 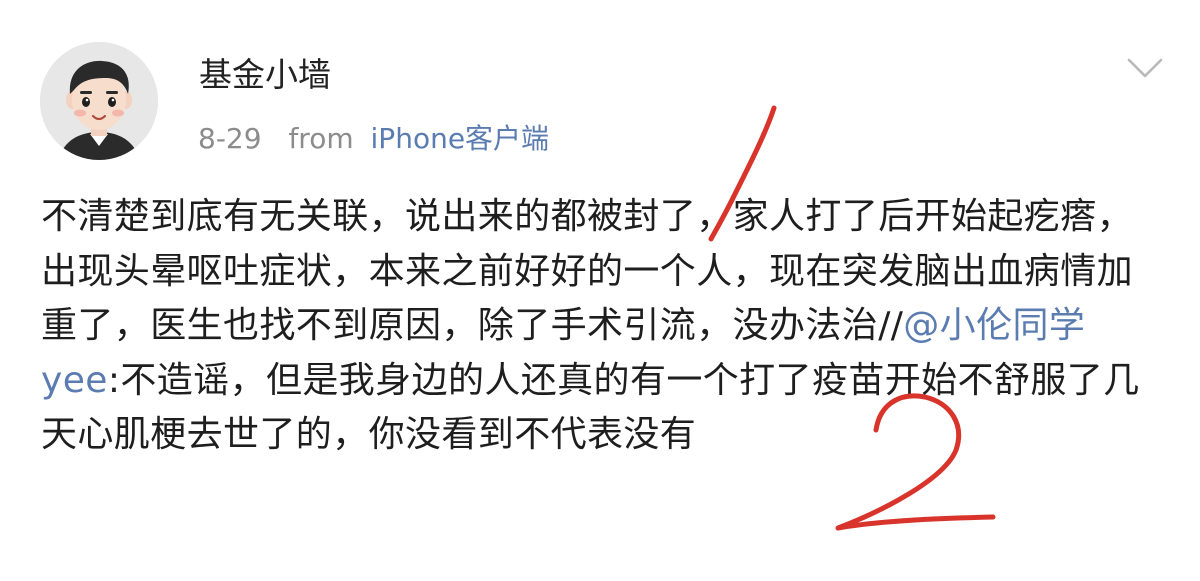 I want to click on from-label: from, so click(x=321, y=138).